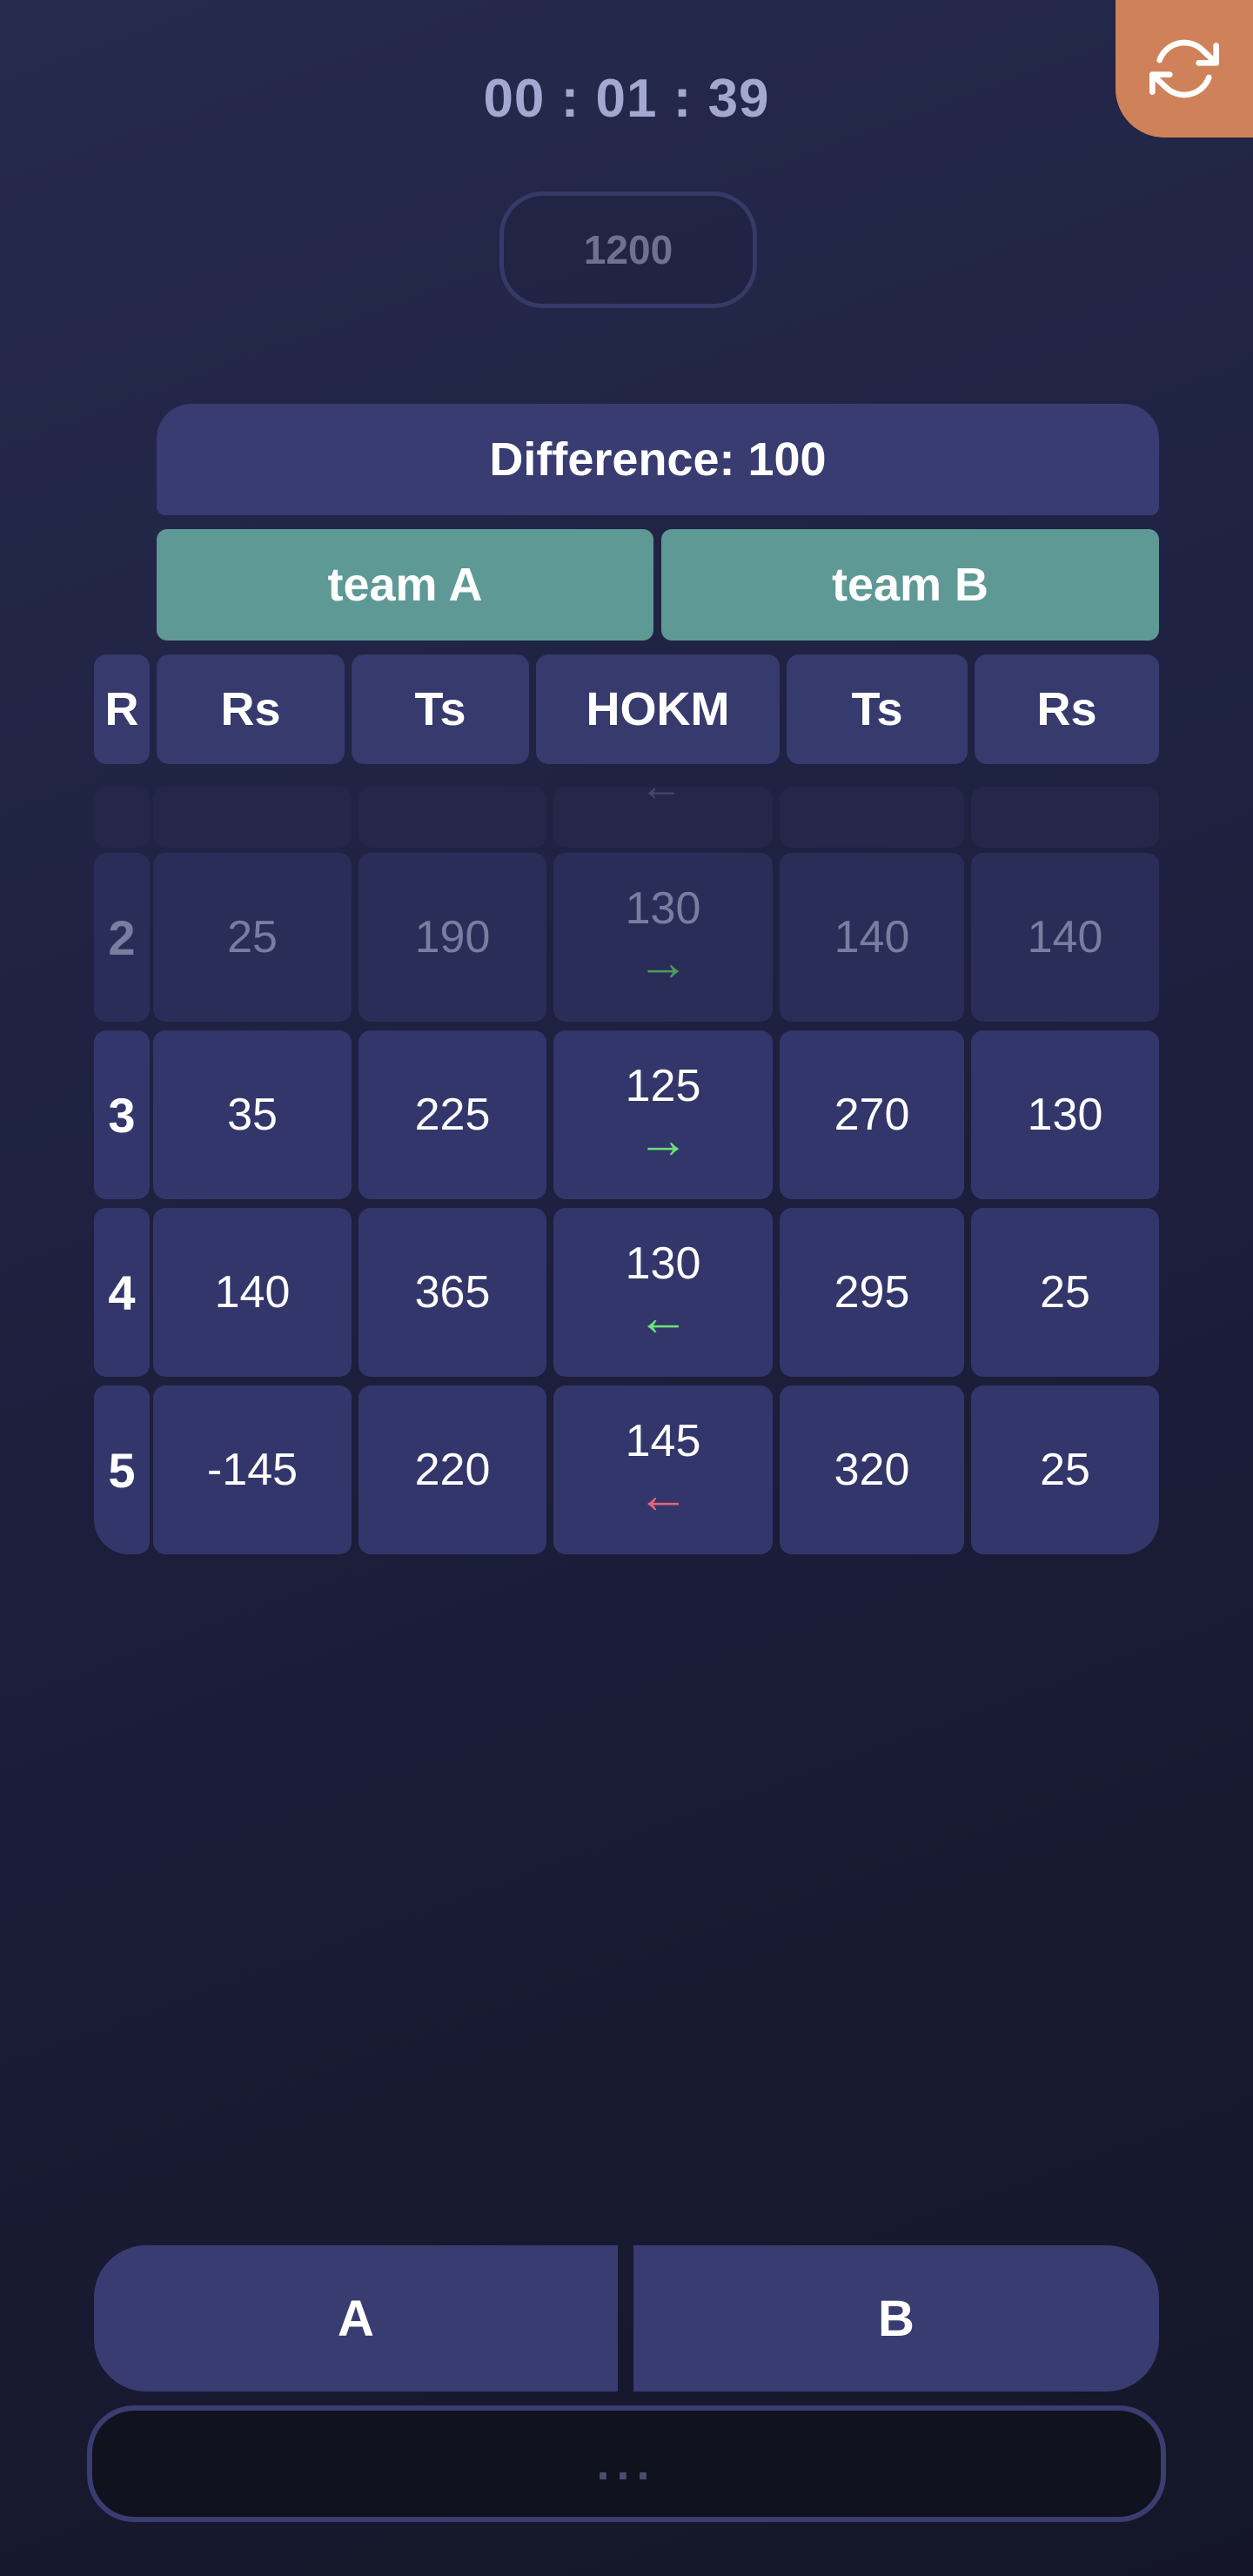 The image size is (1253, 2576). What do you see at coordinates (252, 1469) in the screenshot?
I see `team-a-rs-cell: -145` at bounding box center [252, 1469].